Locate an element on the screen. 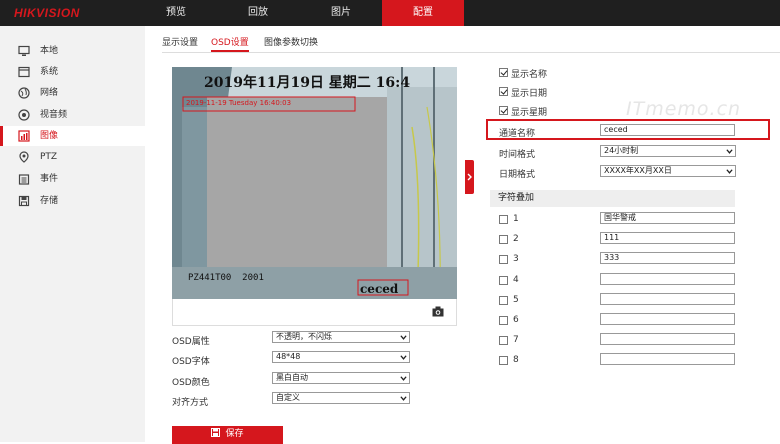 The height and width of the screenshot is (444, 780). osd-bottom-left-overlay: PZ441T00 2001 is located at coordinates (226, 278).